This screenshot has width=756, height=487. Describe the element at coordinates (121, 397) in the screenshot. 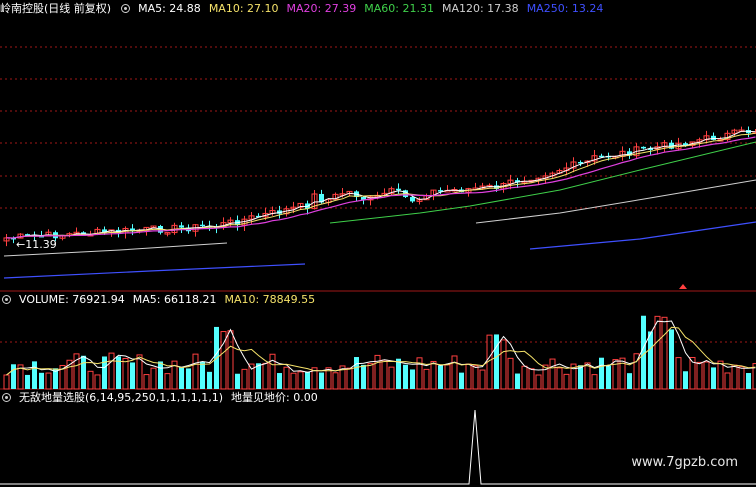

I see `custom-indicator-title: 无敌地量选股(6,14,95,250,1,1,1,1,1,1)` at that location.